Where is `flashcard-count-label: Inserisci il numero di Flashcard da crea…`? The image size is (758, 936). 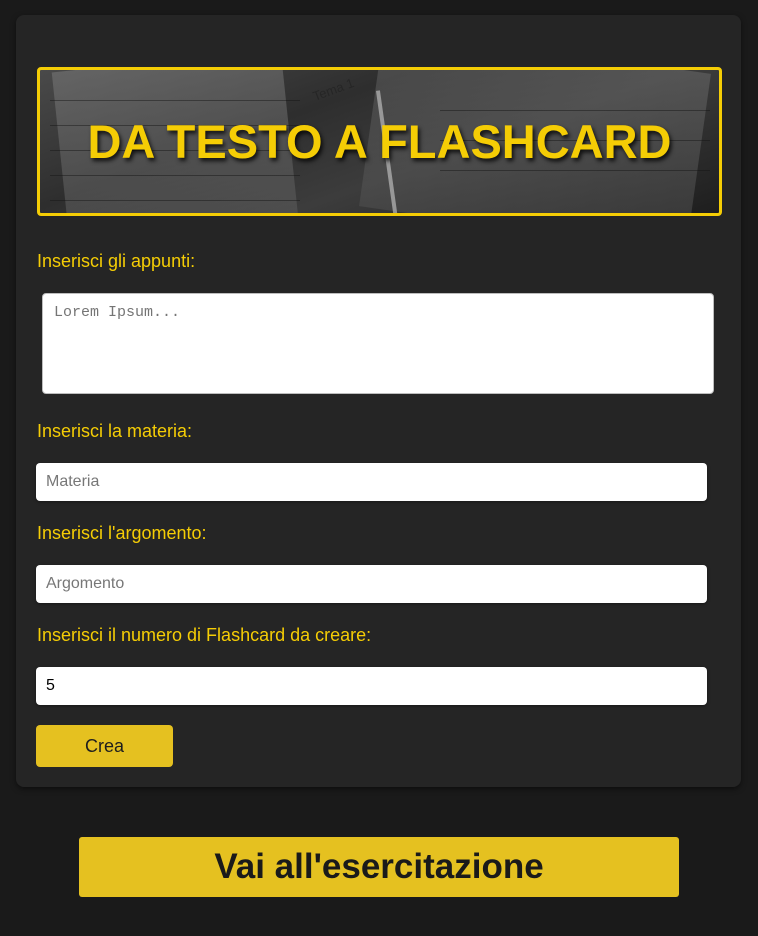 flashcard-count-label: Inserisci il numero di Flashcard da crea… is located at coordinates (204, 635).